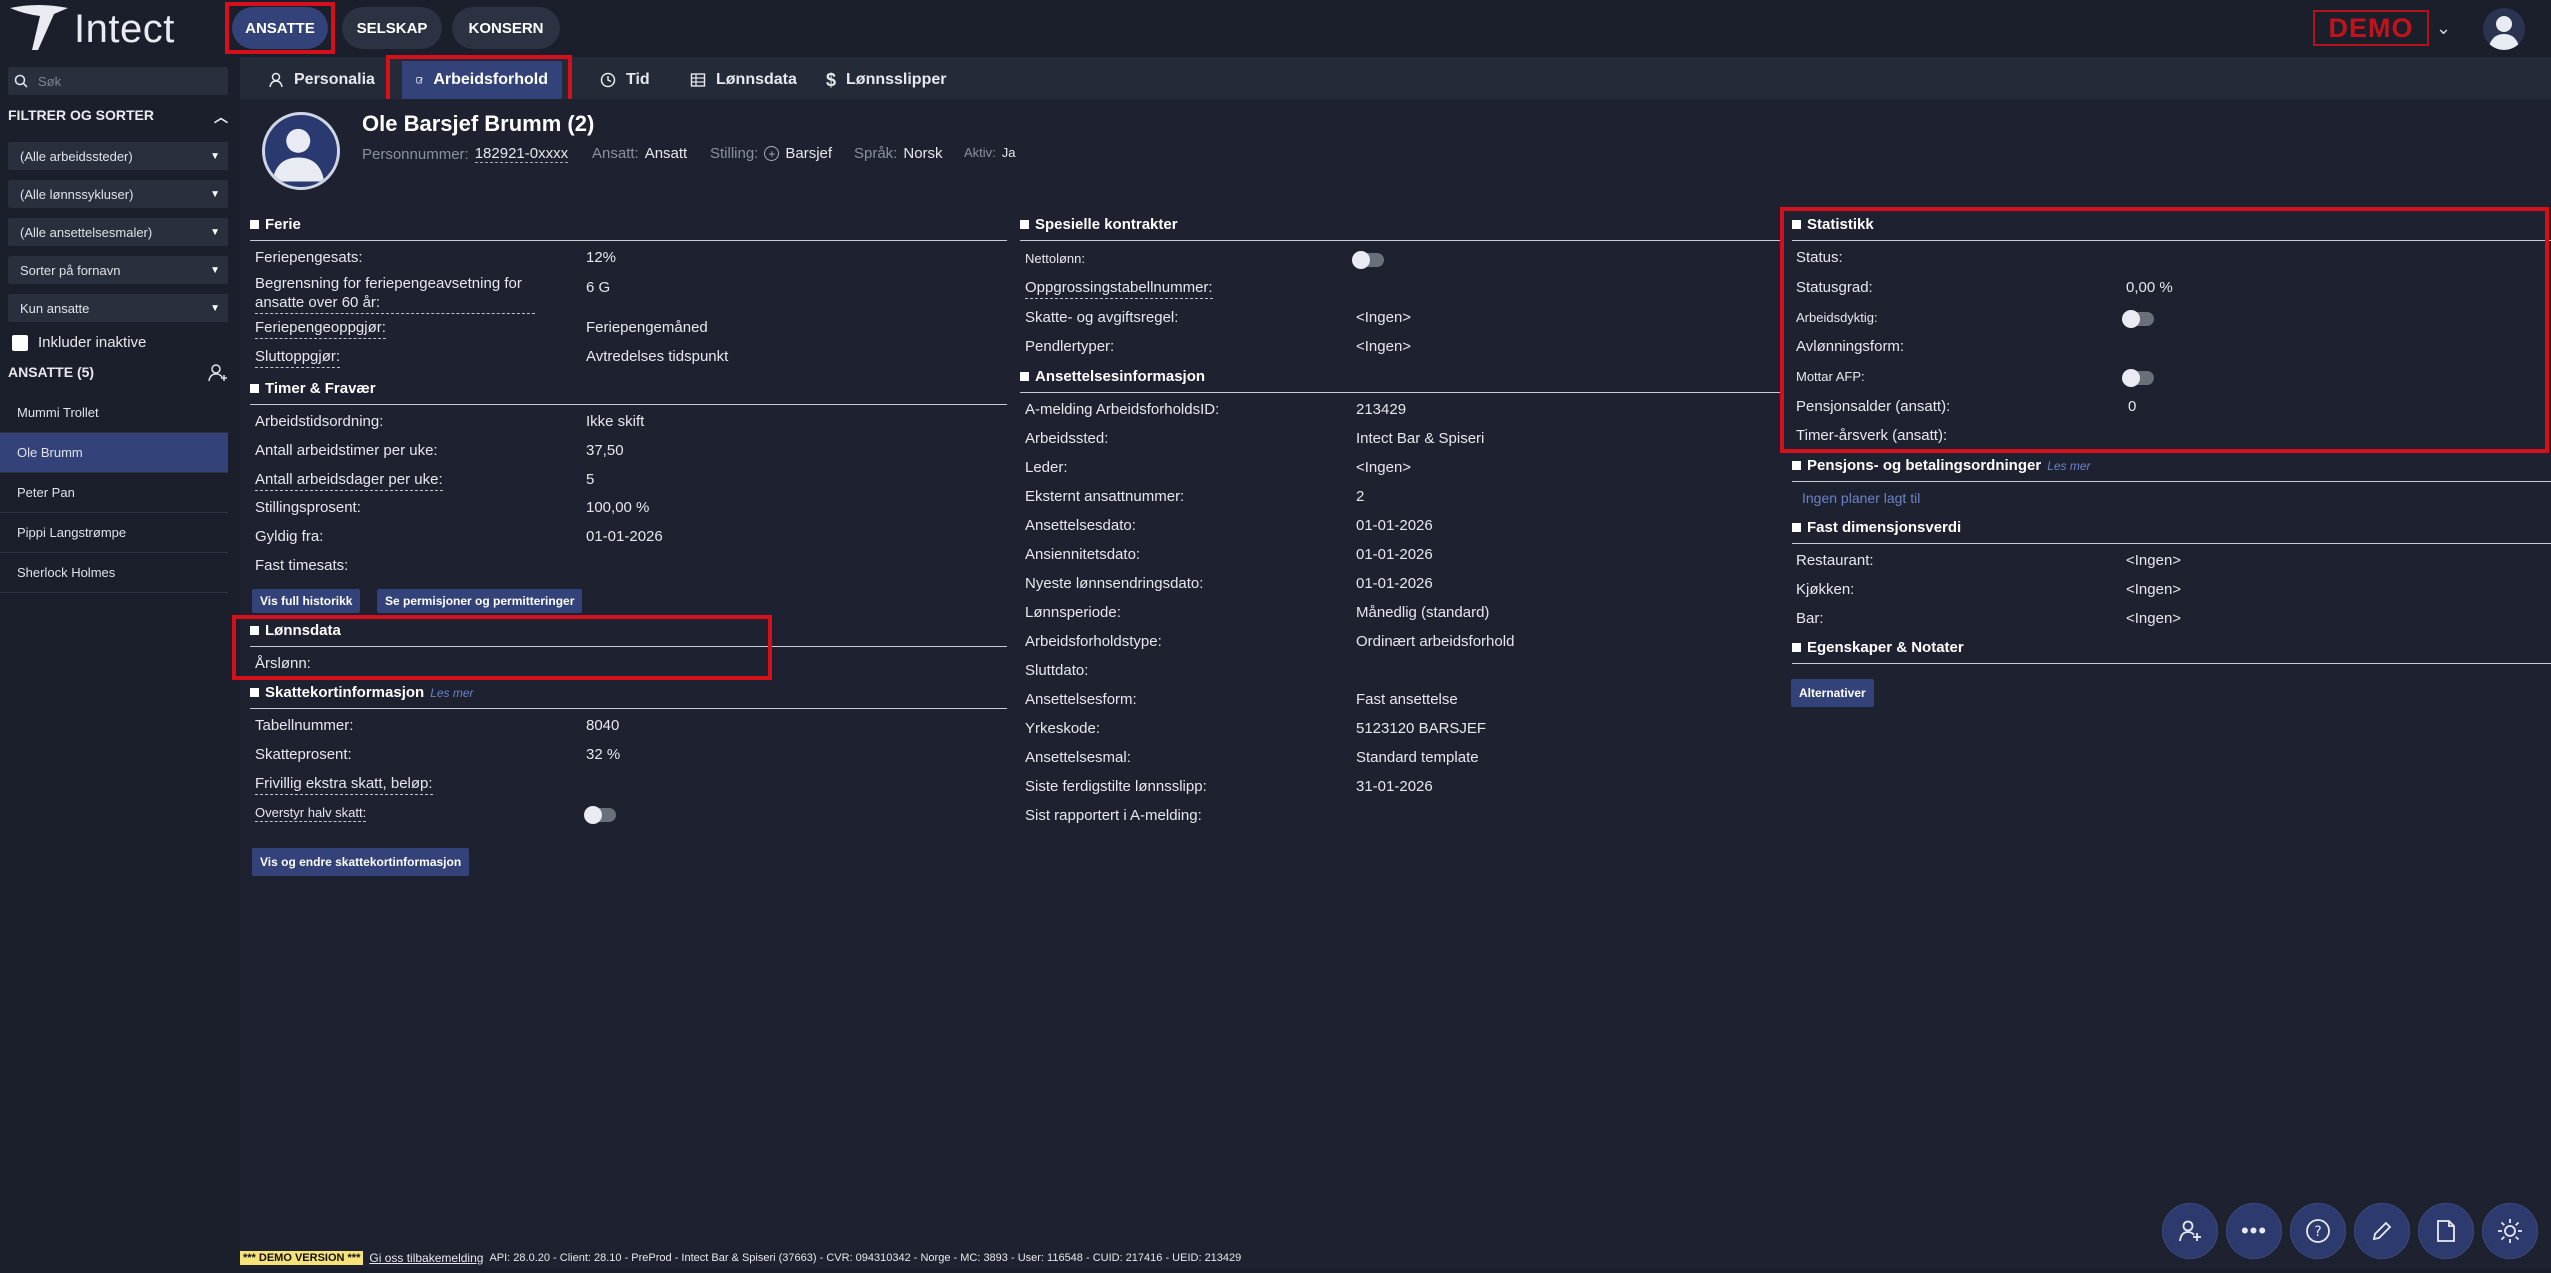 This screenshot has height=1273, width=2551. Describe the element at coordinates (302, 1258) in the screenshot. I see `demo-version-label: *** DEMO VERSION ***` at that location.